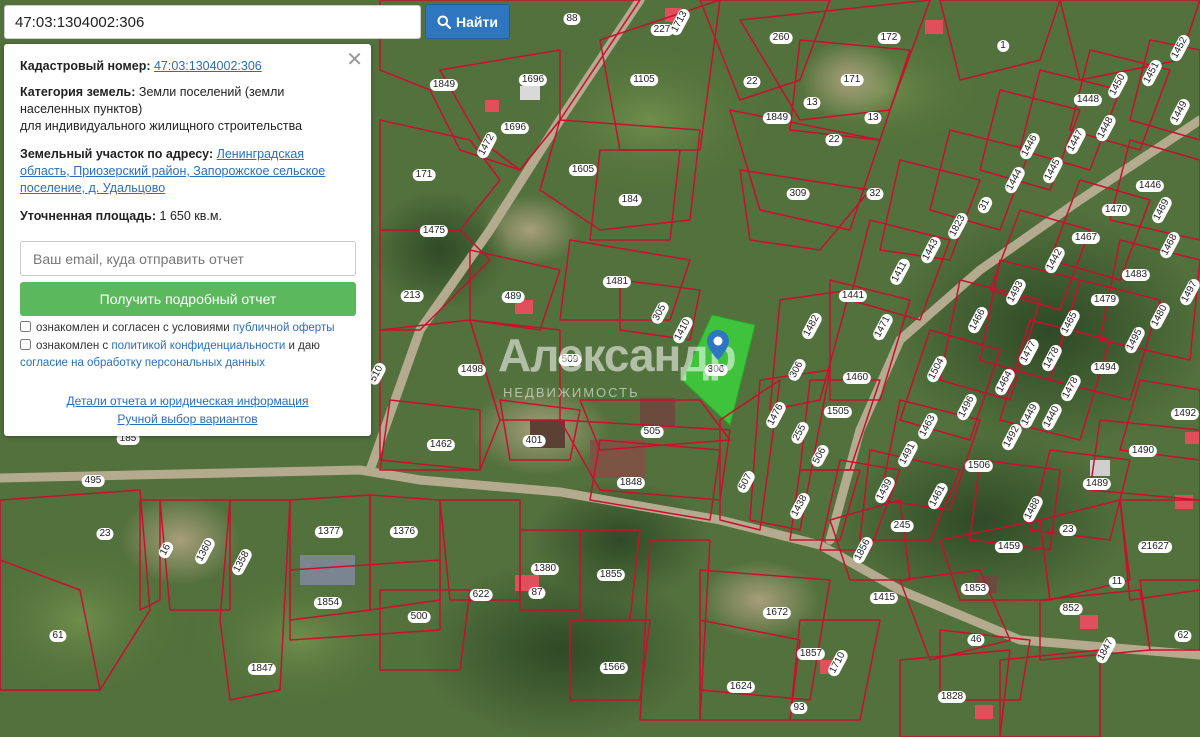 This screenshot has height=737, width=1200. I want to click on plot-label: 1855, so click(611, 575).